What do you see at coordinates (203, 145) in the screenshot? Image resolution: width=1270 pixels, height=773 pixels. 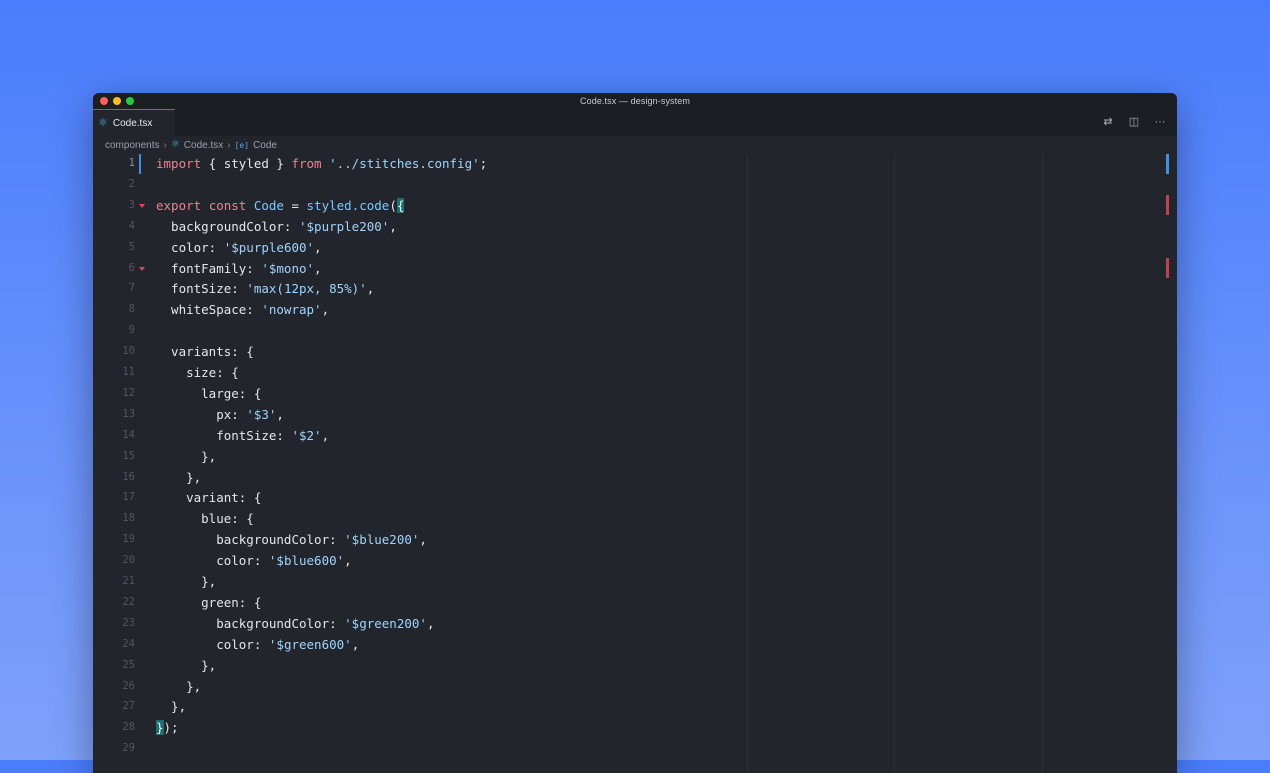 I see `breadcrumb-file: Code.tsx` at bounding box center [203, 145].